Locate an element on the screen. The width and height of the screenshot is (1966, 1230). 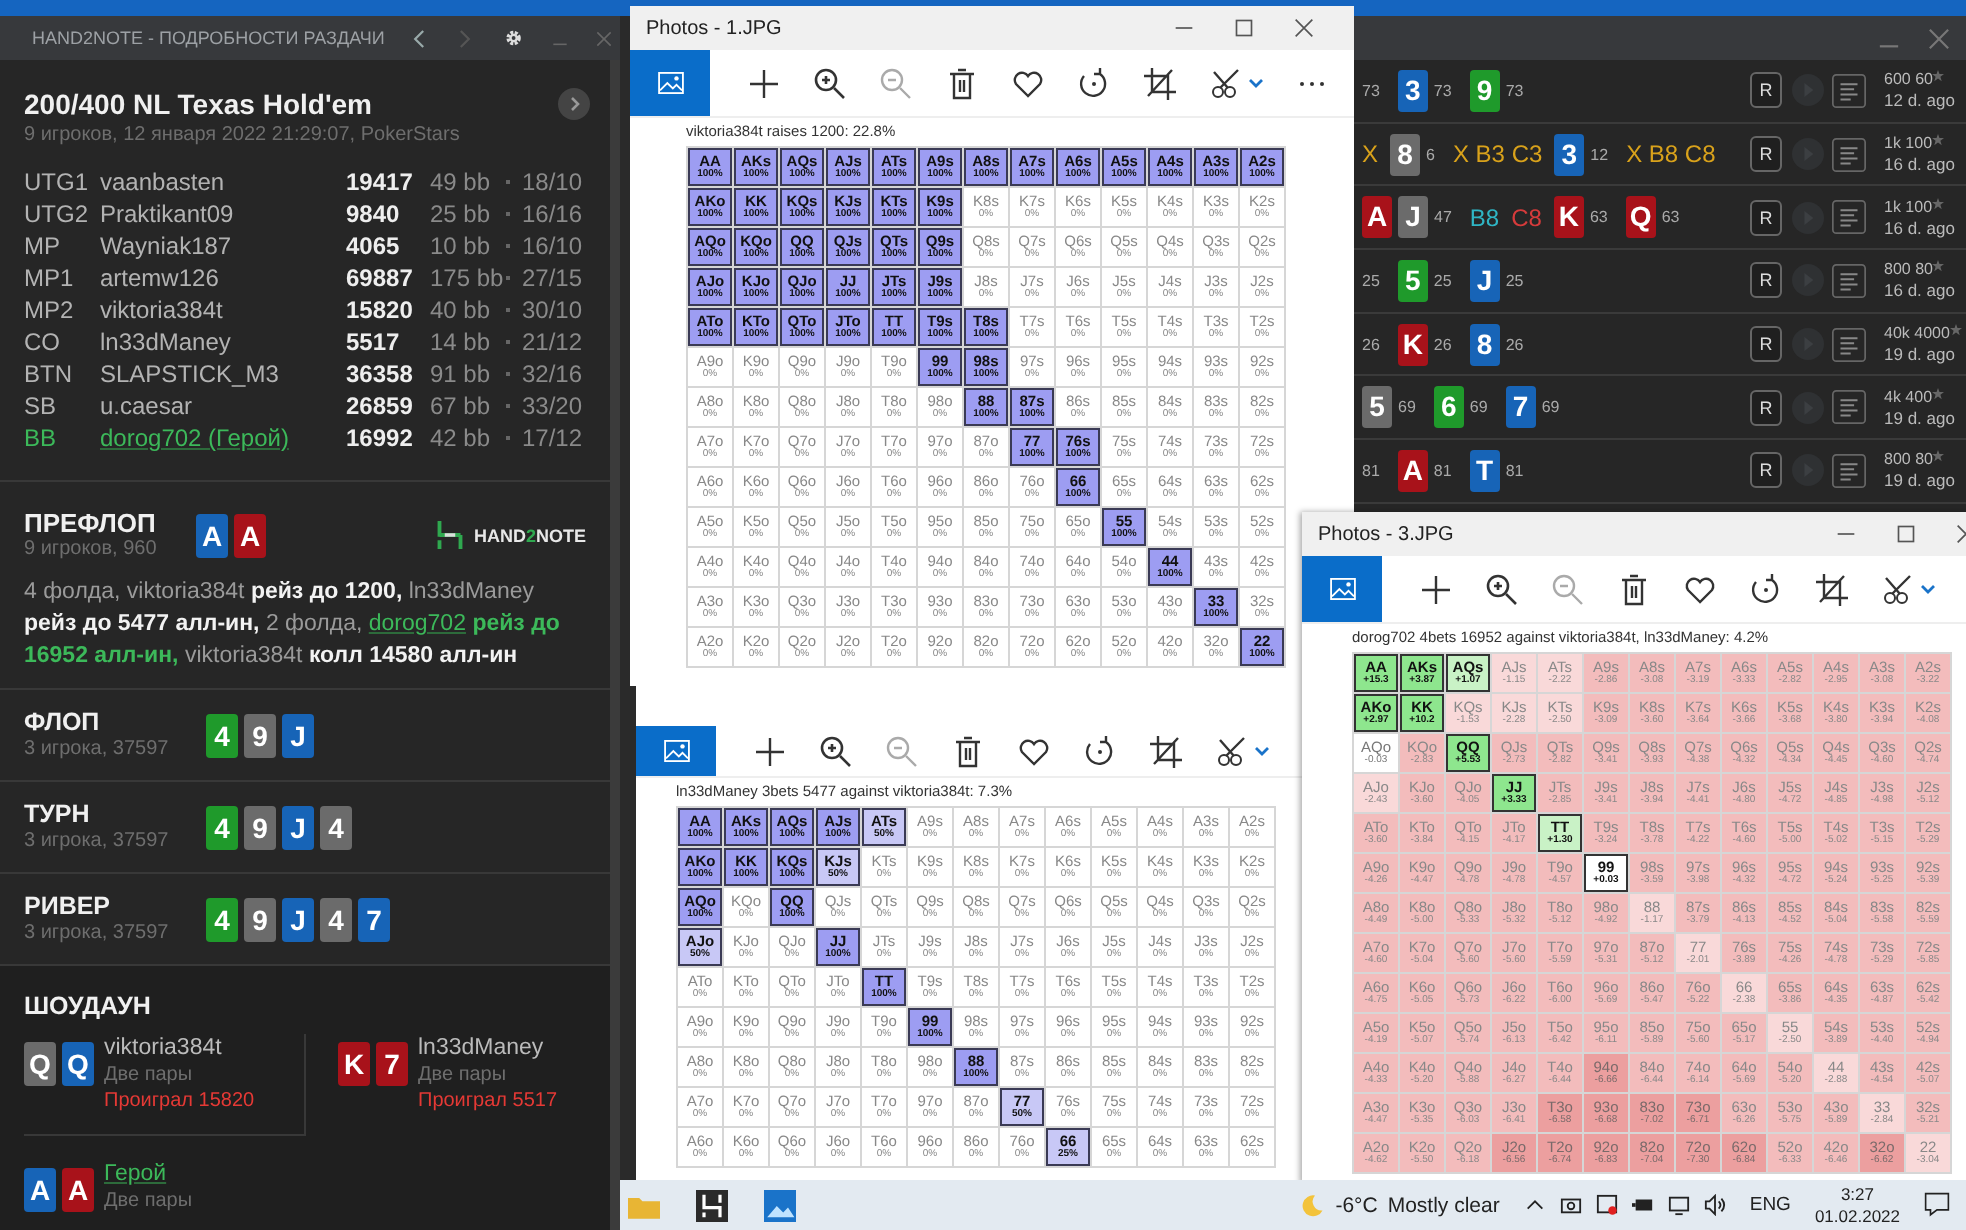
result-label: Проиграл 15820 is located at coordinates (179, 1101).